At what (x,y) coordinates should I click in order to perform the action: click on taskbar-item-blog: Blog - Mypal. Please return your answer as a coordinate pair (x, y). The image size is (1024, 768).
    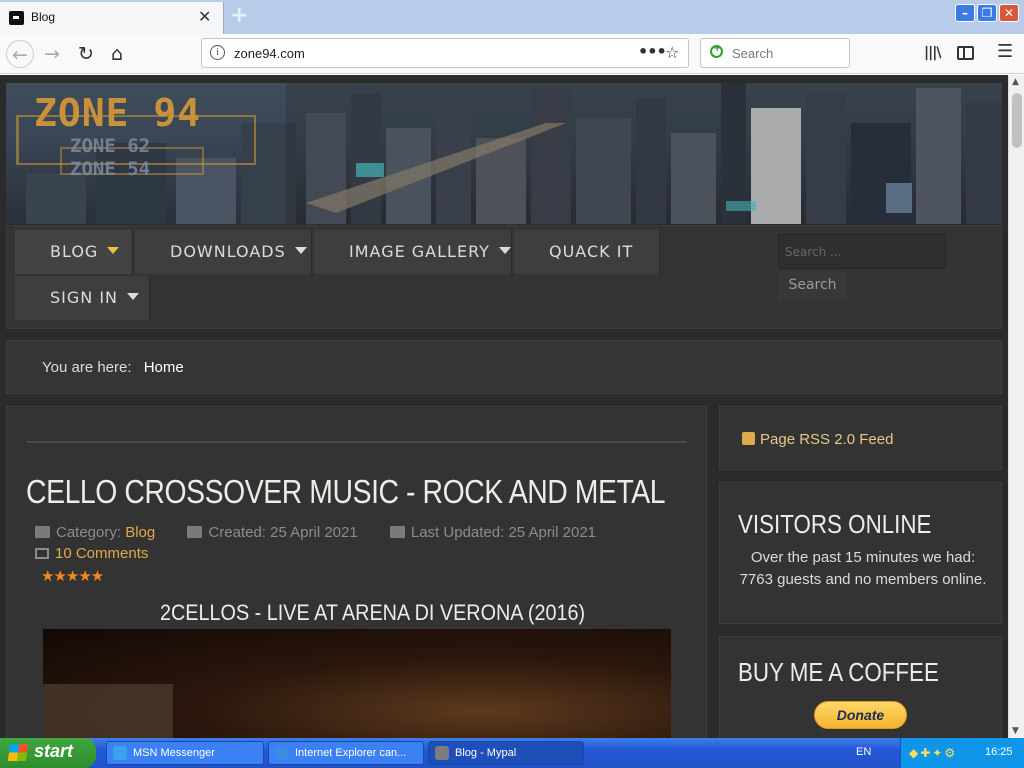
    Looking at the image, I should click on (506, 753).